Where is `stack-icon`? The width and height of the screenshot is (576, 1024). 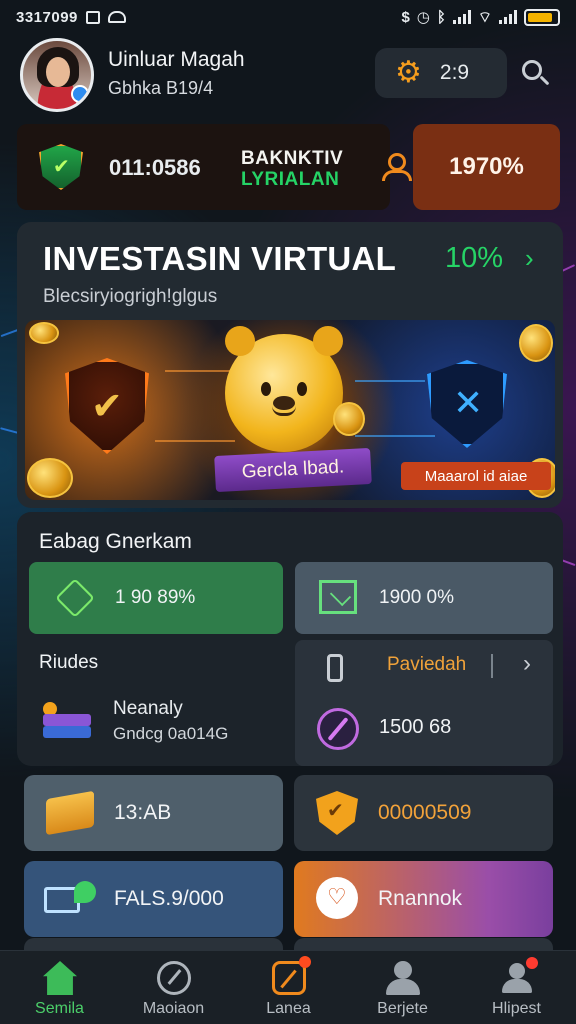
stack-icon is located at coordinates (75, 598).